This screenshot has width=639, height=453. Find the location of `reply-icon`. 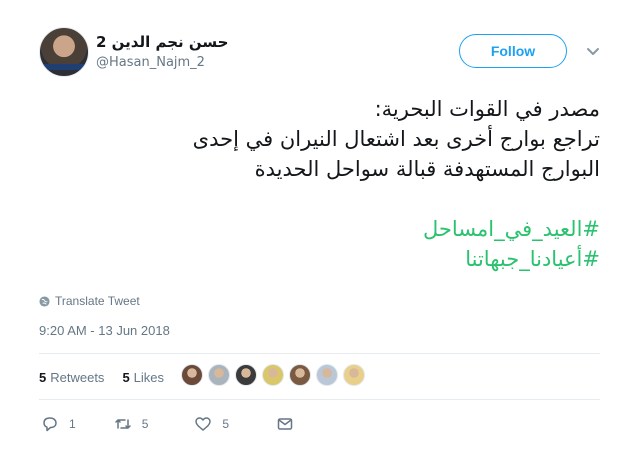

reply-icon is located at coordinates (50, 424).